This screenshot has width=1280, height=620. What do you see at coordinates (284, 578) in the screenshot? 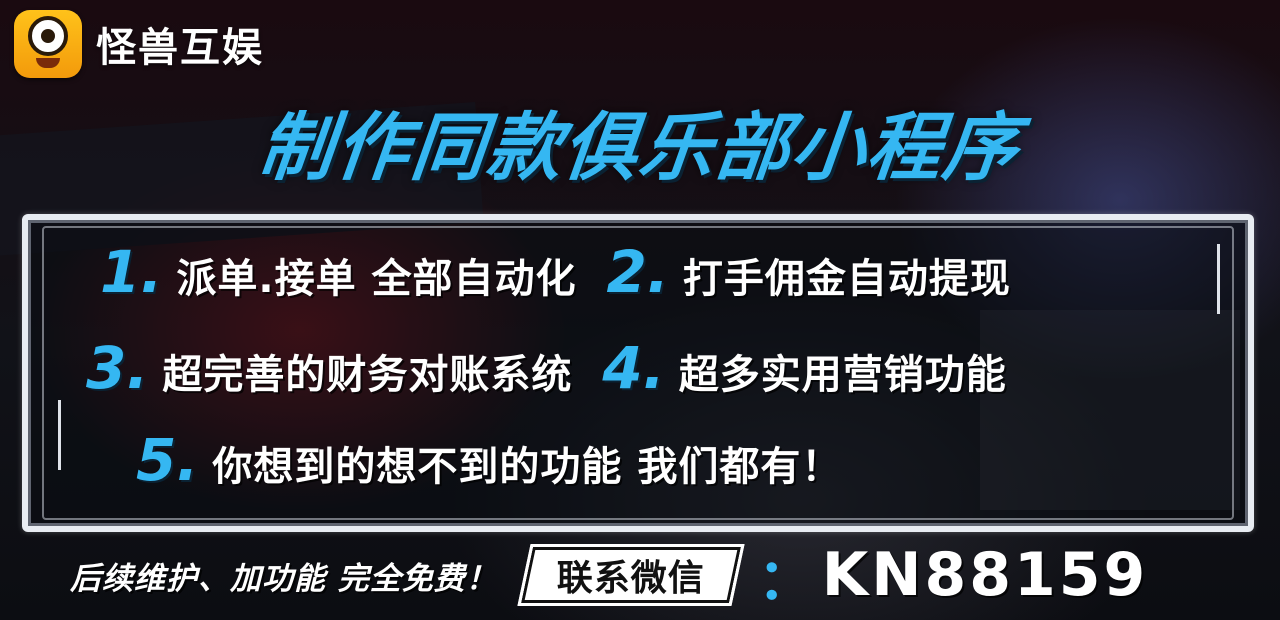
I see `free-maintenance-note: 后续维护、加功能 完全免费！` at bounding box center [284, 578].